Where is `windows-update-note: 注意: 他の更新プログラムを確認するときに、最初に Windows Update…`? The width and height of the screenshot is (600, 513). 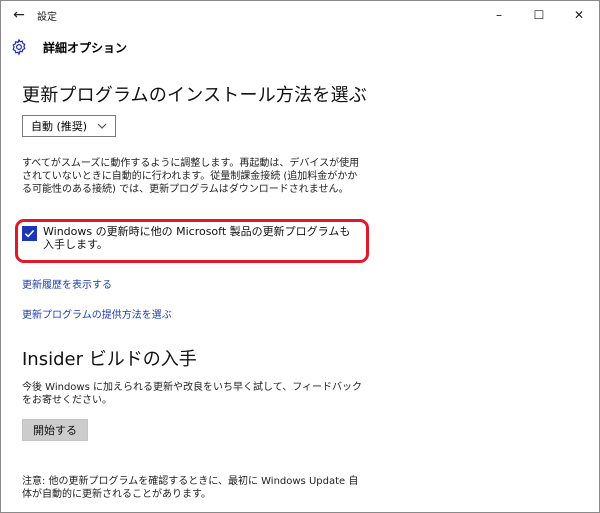
windows-update-note: 注意: 他の更新プログラムを確認するときに、最初に Windows Update… is located at coordinates (190, 488).